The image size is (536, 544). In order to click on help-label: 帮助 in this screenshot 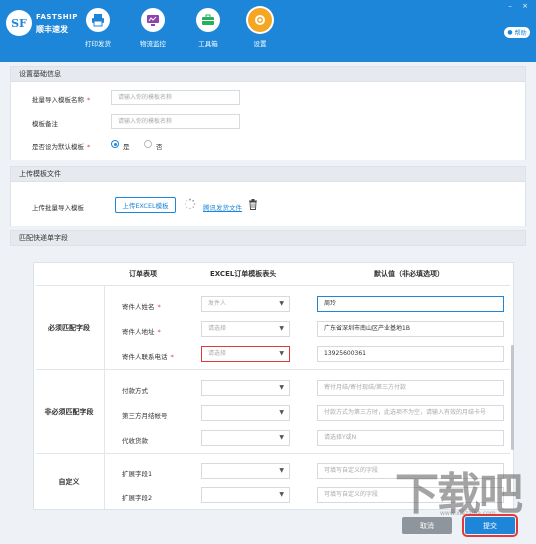, I will do `click(520, 33)`.